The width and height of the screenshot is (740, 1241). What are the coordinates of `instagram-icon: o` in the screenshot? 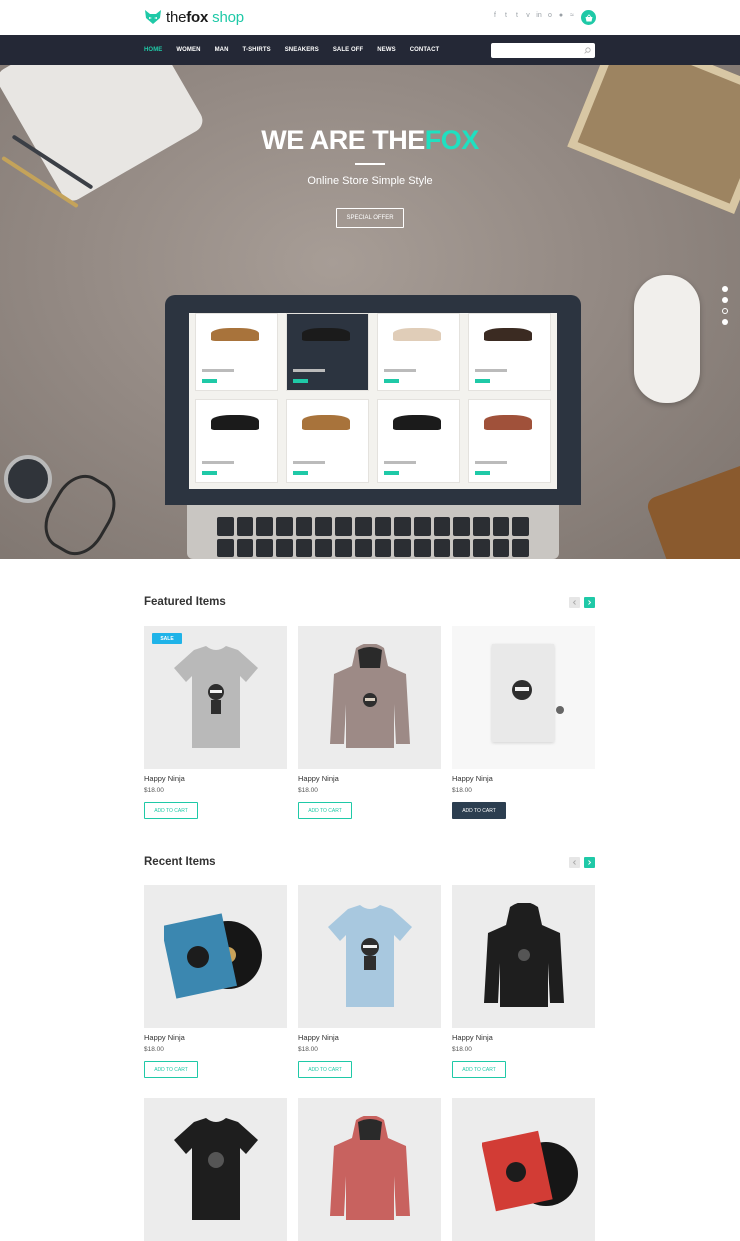 It's located at (550, 16).